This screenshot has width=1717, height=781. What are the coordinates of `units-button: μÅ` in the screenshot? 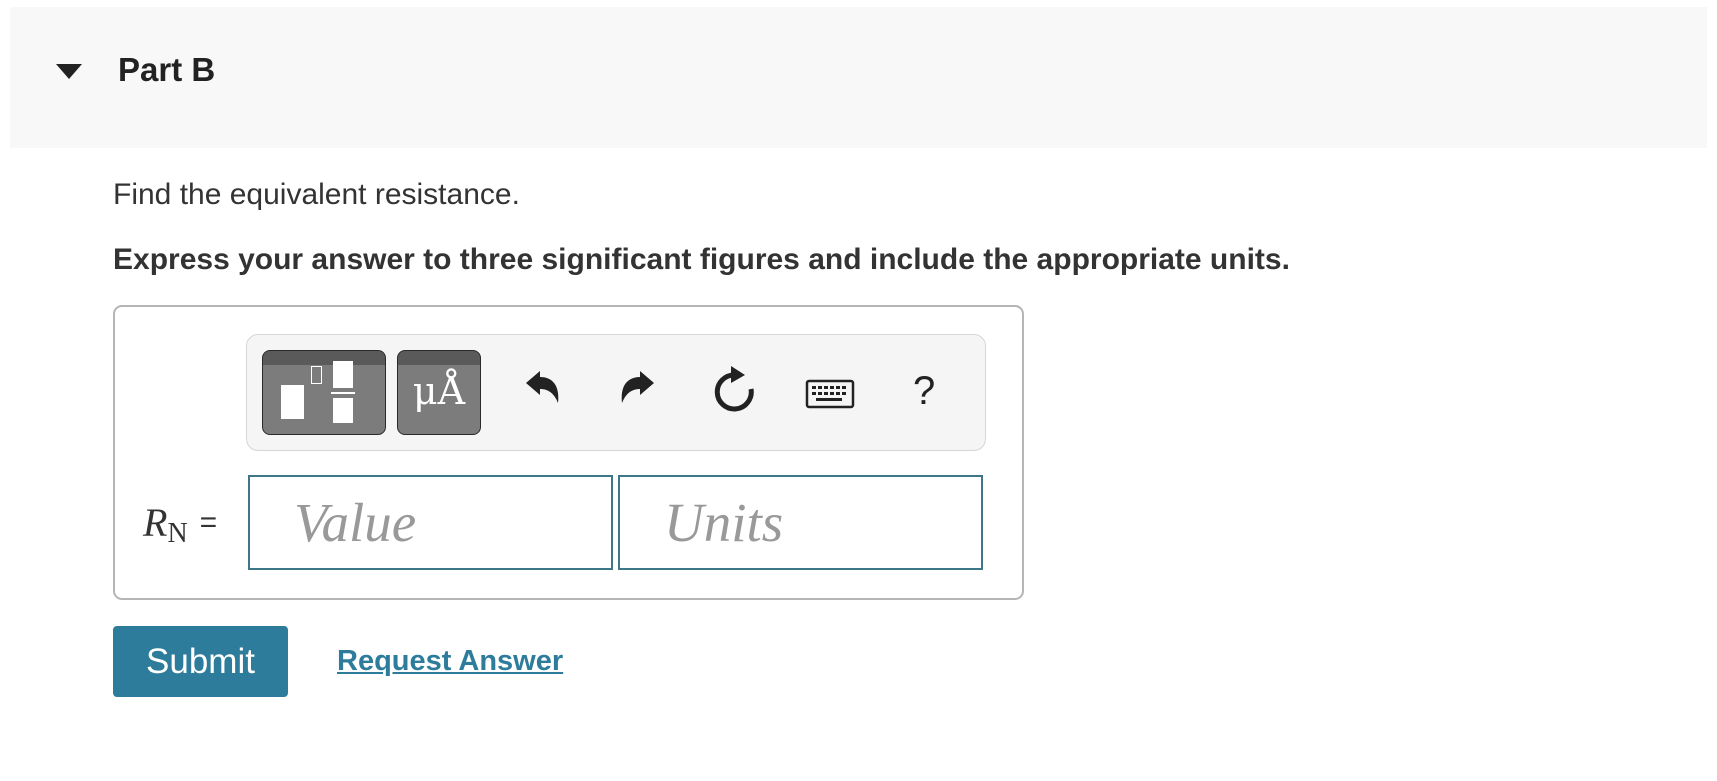 It's located at (439, 392).